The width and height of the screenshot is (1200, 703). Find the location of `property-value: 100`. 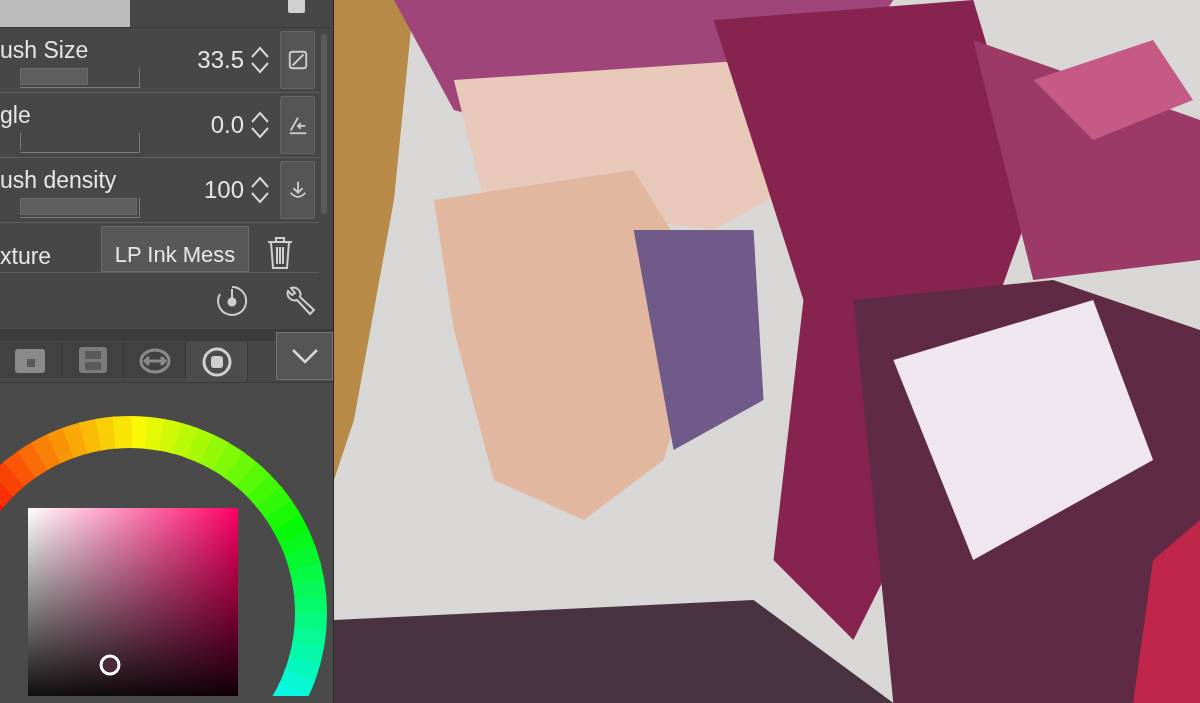

property-value: 100 is located at coordinates (223, 190).